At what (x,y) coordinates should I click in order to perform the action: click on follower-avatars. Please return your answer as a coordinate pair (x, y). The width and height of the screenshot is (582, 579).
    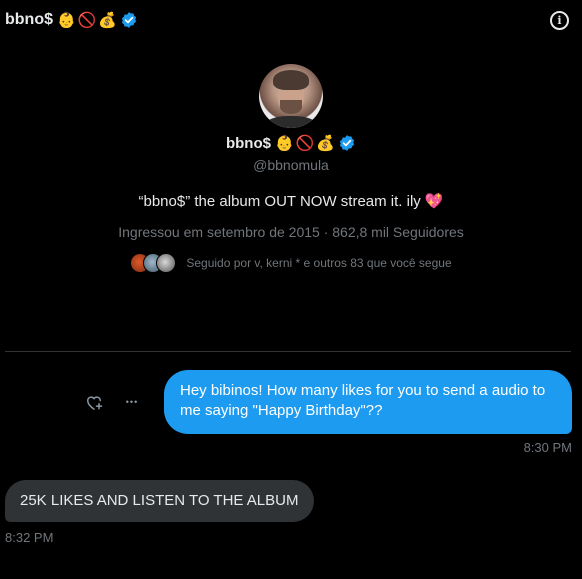
    Looking at the image, I should click on (153, 263).